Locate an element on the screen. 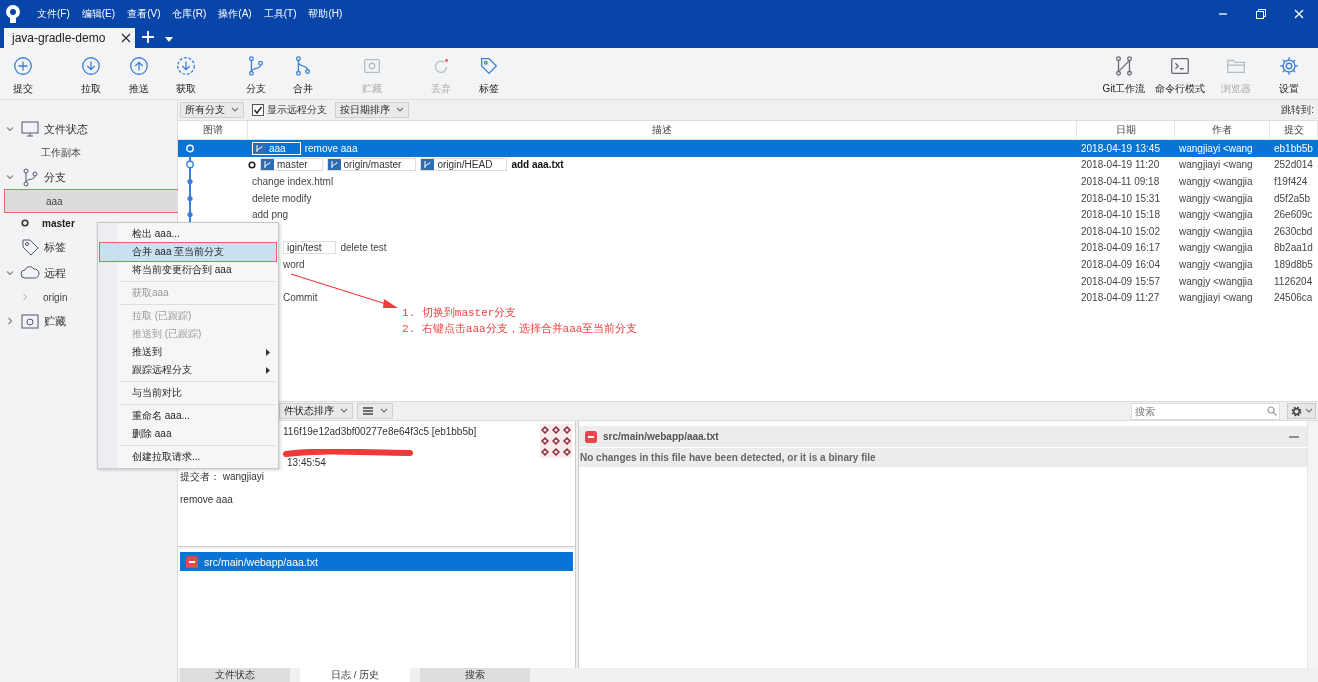 The image size is (1318, 682). view-tab: 日志 / 历史 is located at coordinates (355, 675).